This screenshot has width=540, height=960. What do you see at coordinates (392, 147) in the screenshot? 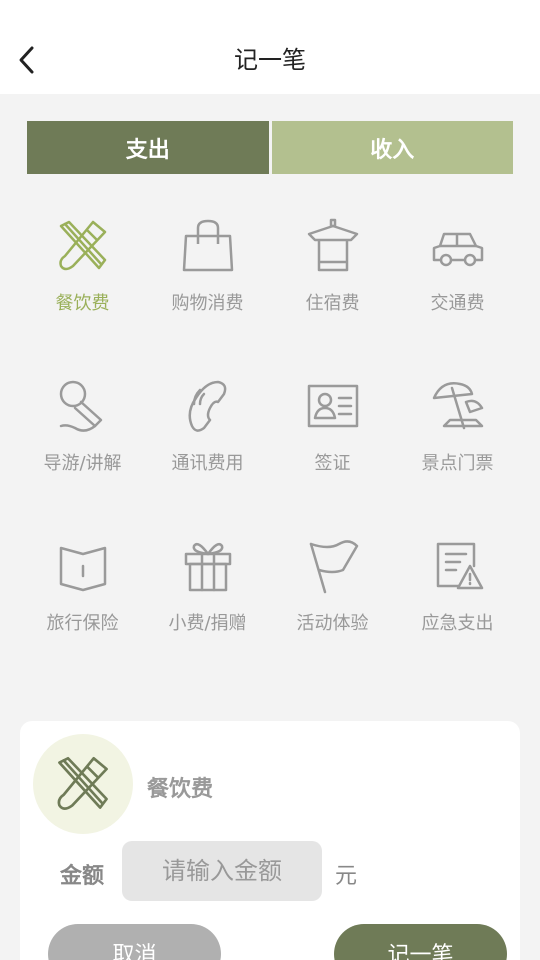
I see `tab-income: 收入` at bounding box center [392, 147].